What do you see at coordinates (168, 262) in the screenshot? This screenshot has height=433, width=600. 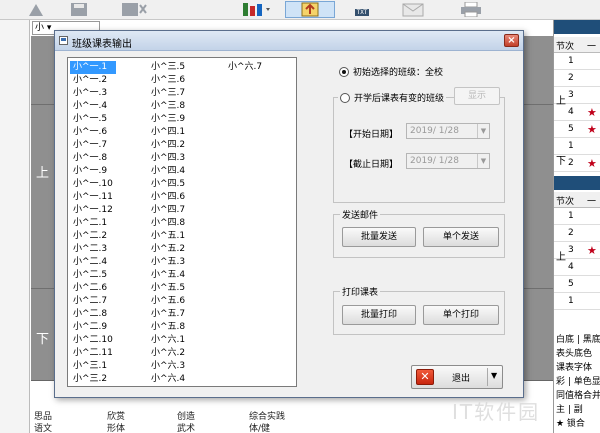 I see `class-list-item: 小^五.3` at bounding box center [168, 262].